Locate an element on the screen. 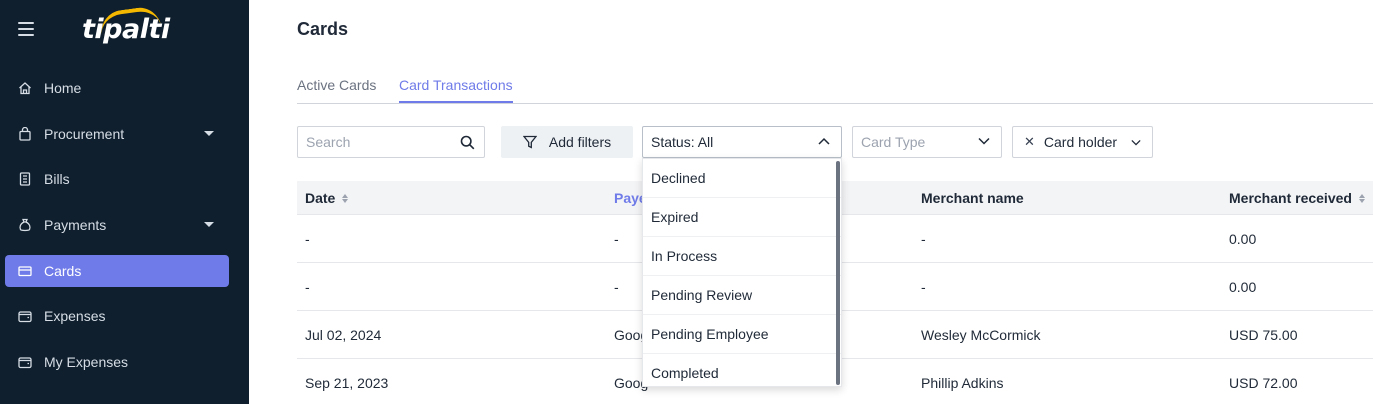 The height and width of the screenshot is (404, 1373). logo: tipalti is located at coordinates (126, 29).